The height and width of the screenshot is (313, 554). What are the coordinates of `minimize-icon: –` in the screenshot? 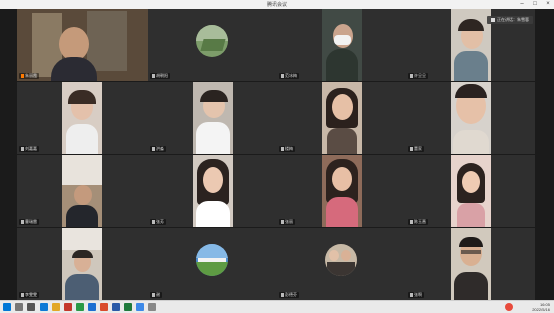 It's located at (522, 4).